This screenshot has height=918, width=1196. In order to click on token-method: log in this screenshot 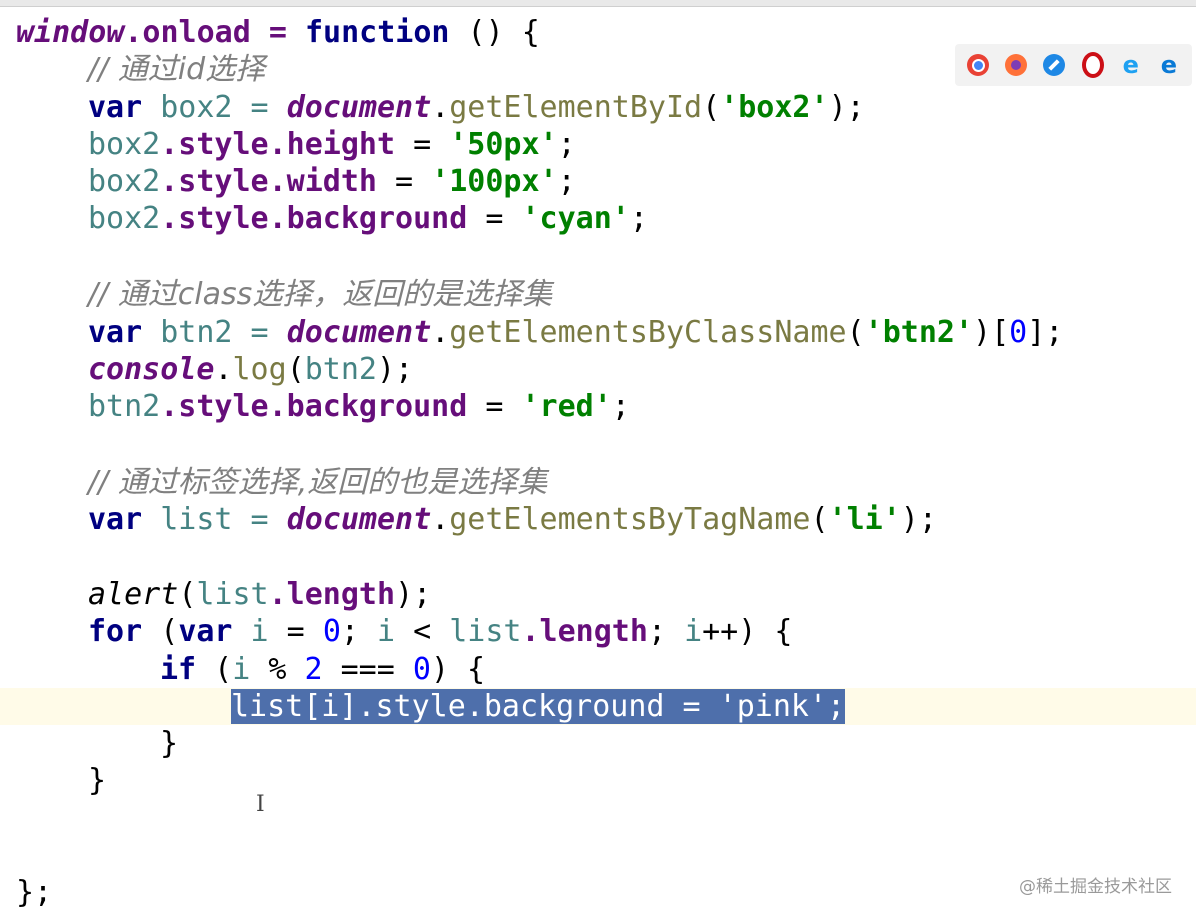, I will do `click(259, 369)`.